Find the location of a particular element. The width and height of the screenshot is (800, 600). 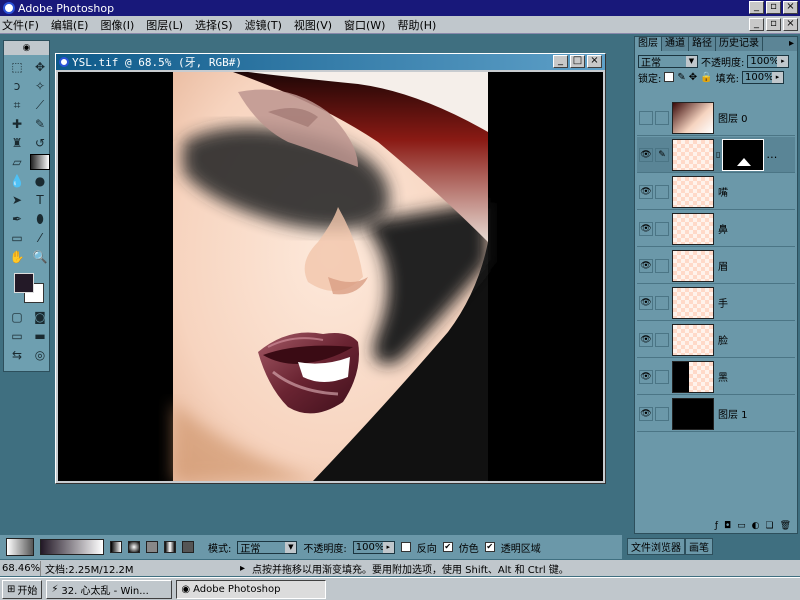

minimize-button: _ is located at coordinates (756, 7).